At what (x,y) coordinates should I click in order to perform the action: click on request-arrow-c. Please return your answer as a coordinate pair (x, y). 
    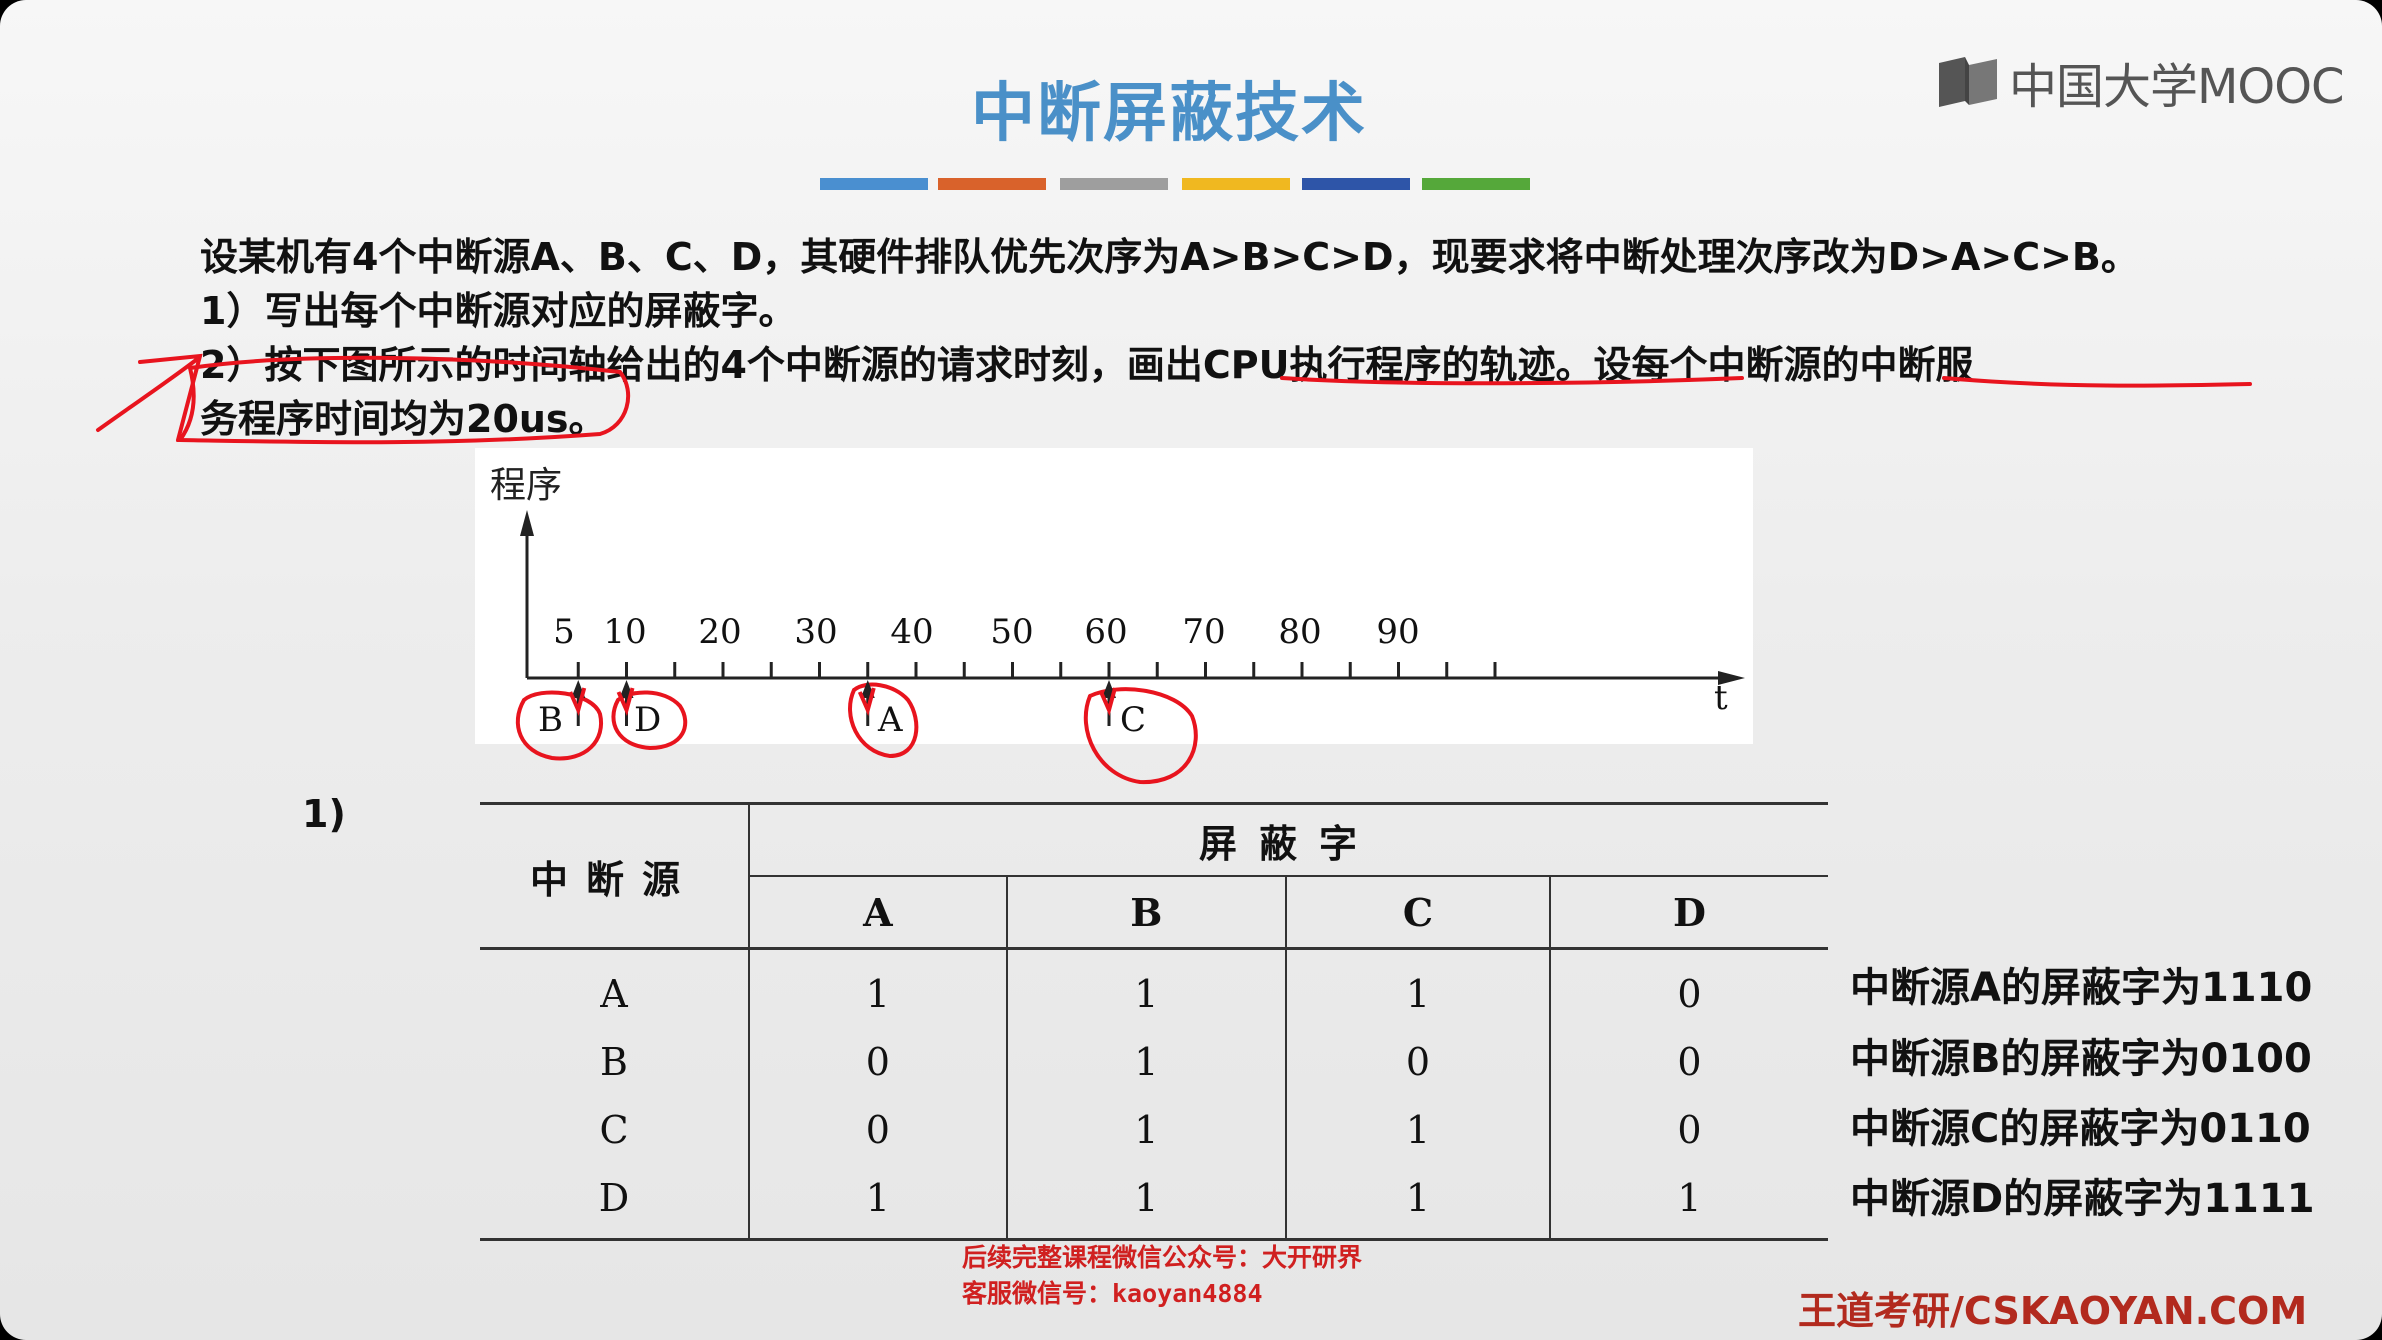
    Looking at the image, I should click on (1108, 703).